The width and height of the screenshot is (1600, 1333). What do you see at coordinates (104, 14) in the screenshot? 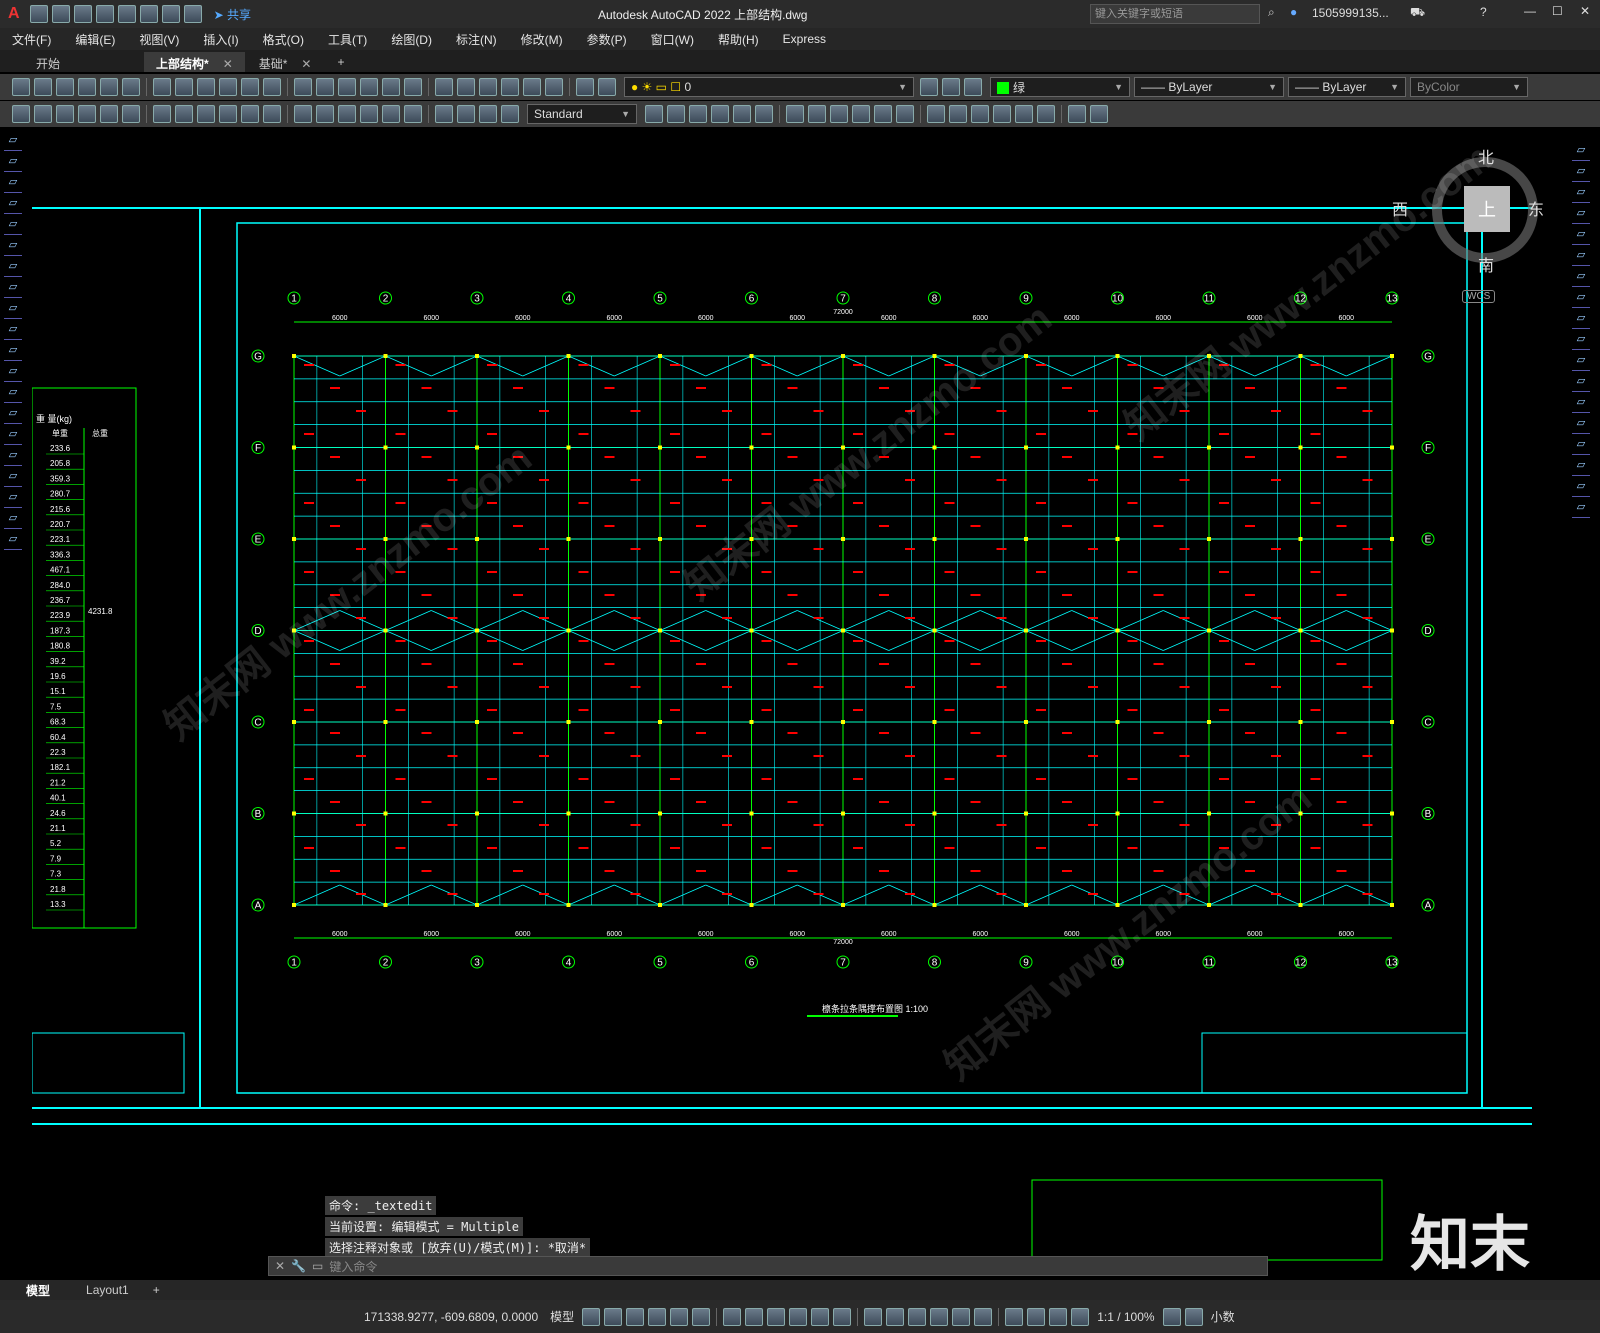
I see `save-as-icon` at bounding box center [104, 14].